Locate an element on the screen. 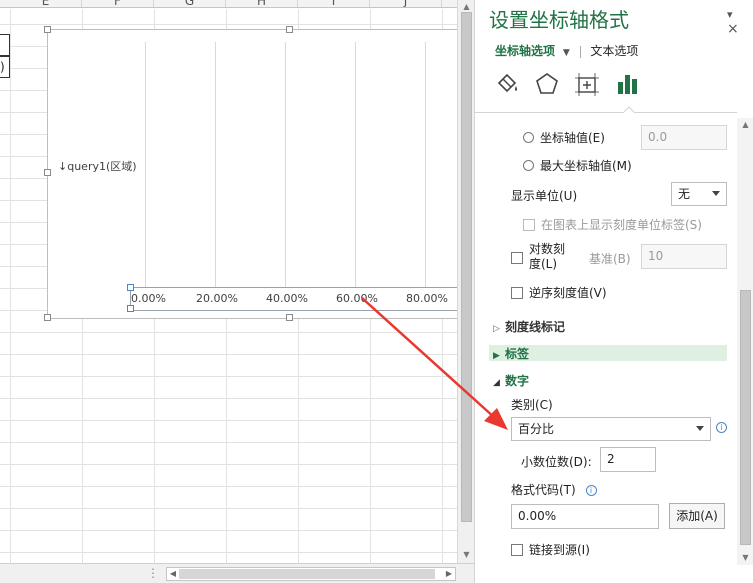 The width and height of the screenshot is (753, 583). resize-handle-bottom is located at coordinates (289, 317).